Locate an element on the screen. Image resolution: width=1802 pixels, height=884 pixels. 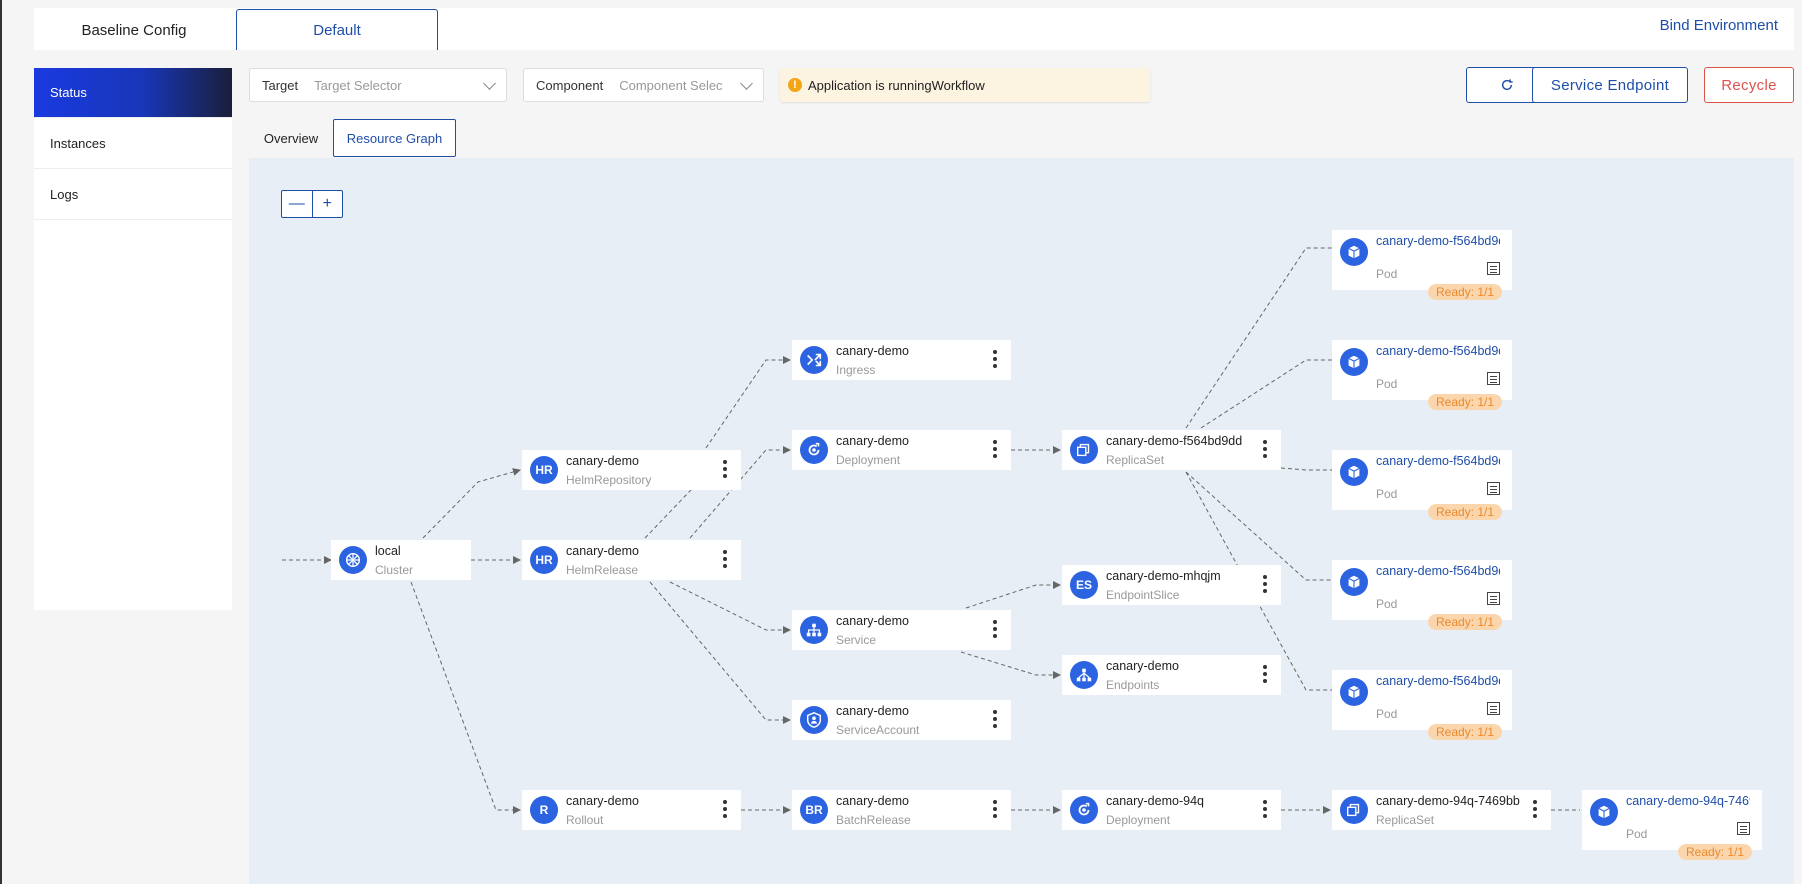
zoom-in-button: + is located at coordinates (328, 204).